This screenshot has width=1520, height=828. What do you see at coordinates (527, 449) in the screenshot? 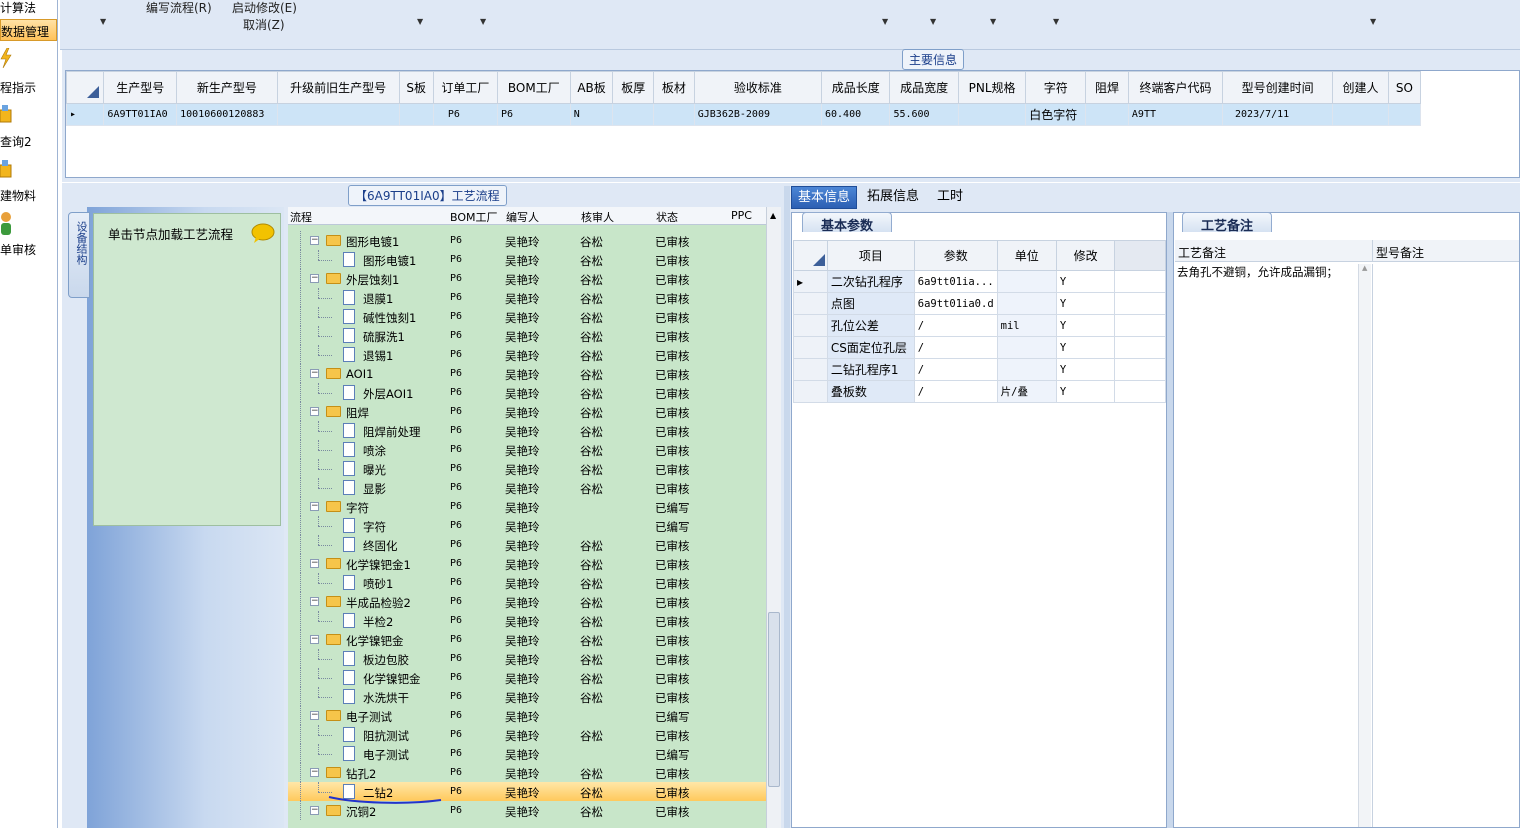
I see `tree-row: 喷涂 P6 吴艳玲 谷松 已审核` at bounding box center [527, 449].